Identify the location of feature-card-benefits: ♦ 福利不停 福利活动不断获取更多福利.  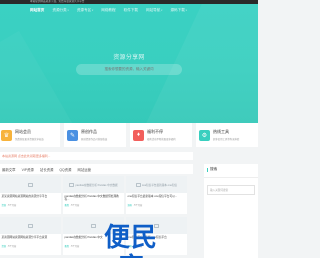
(161, 135).